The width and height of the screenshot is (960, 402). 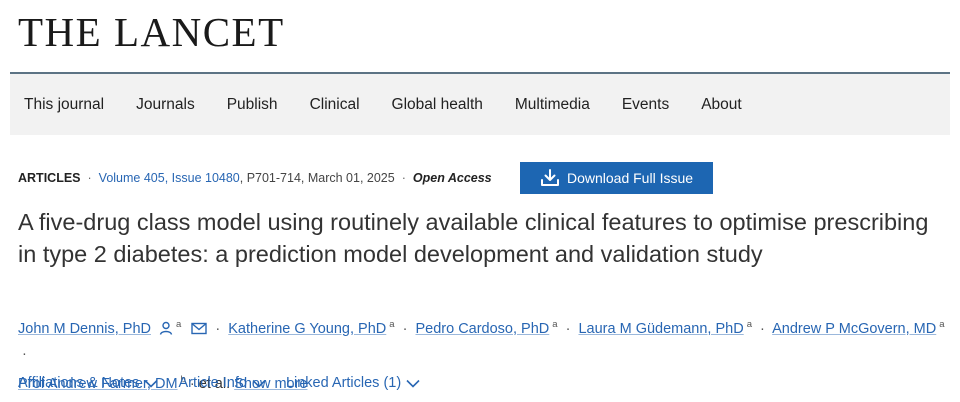 I want to click on person-icon, so click(x=166, y=328).